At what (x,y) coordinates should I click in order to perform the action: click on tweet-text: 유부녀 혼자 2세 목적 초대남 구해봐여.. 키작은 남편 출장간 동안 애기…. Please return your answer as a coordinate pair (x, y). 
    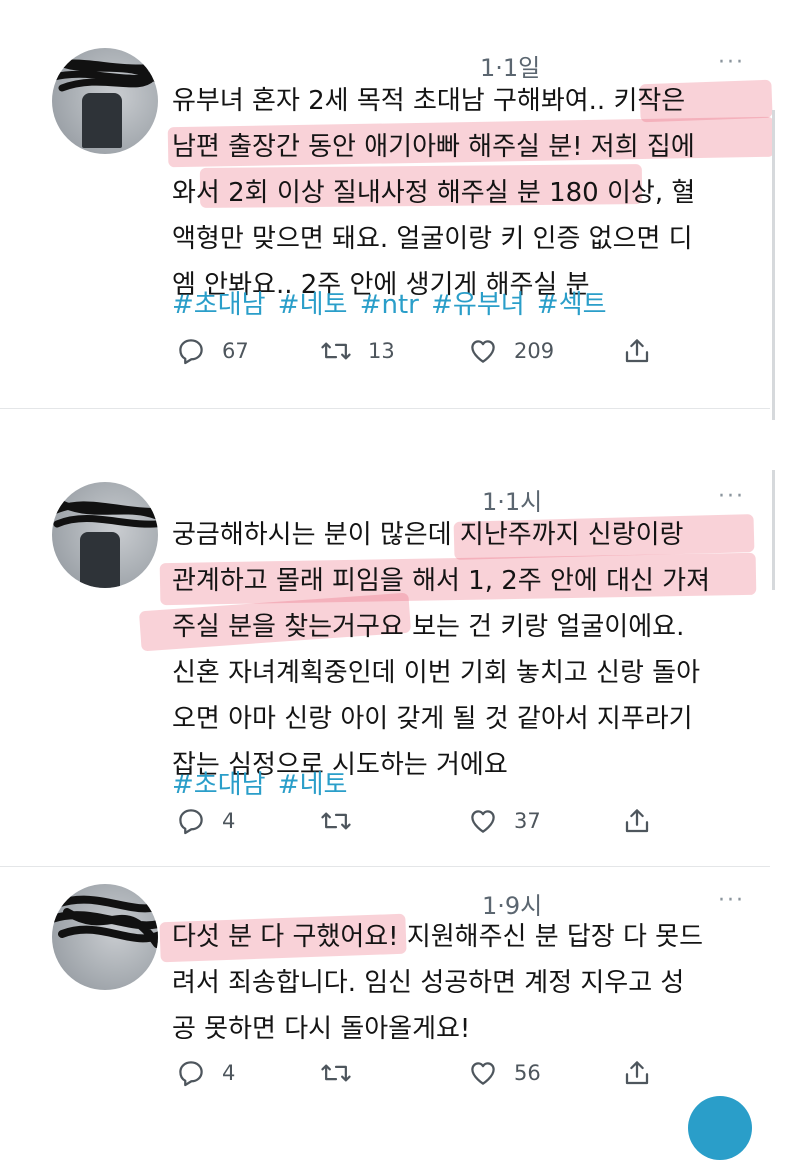
    Looking at the image, I should click on (434, 193).